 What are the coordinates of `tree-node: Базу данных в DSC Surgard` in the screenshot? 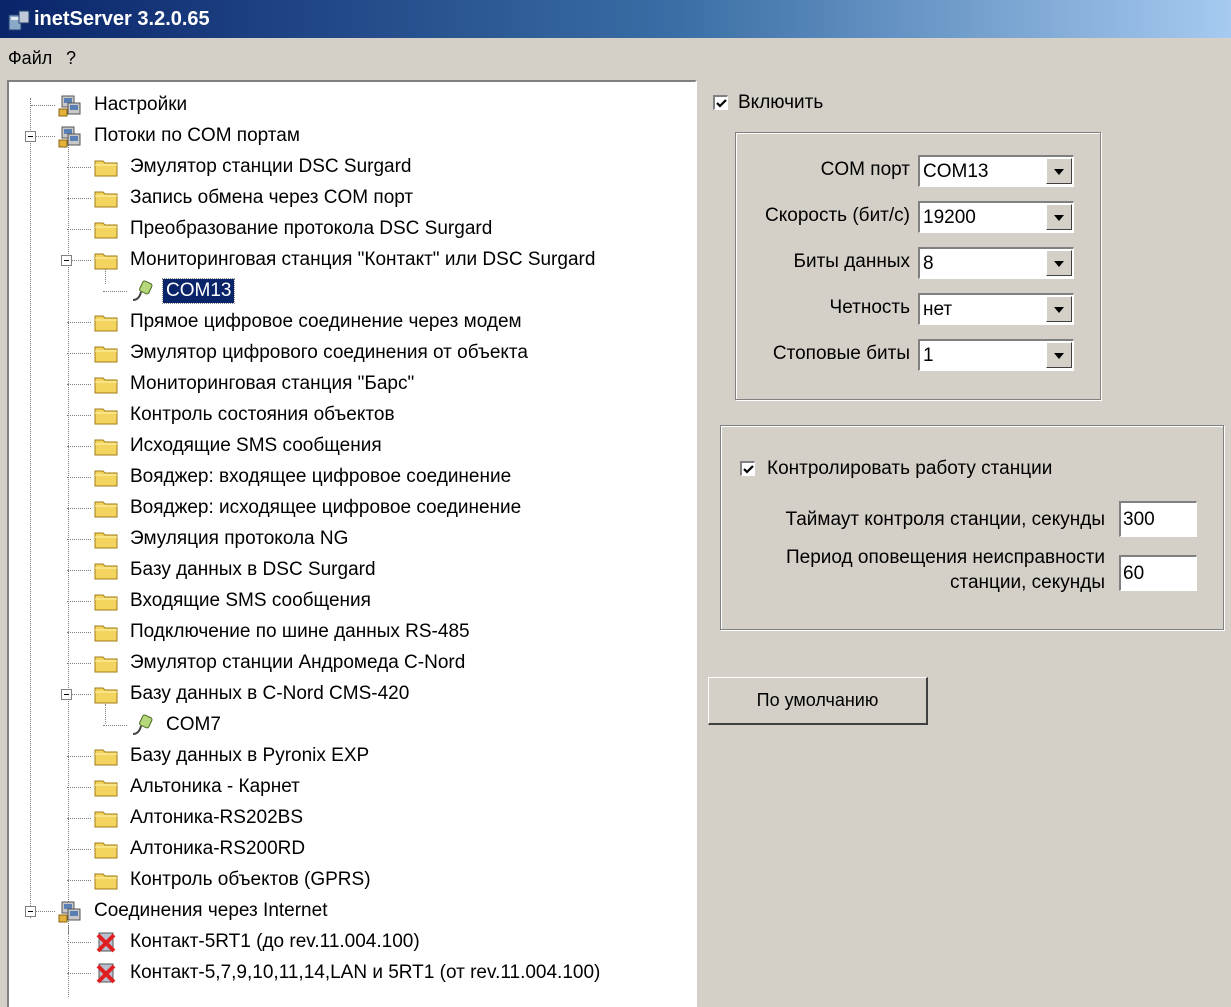 It's located at (236, 570).